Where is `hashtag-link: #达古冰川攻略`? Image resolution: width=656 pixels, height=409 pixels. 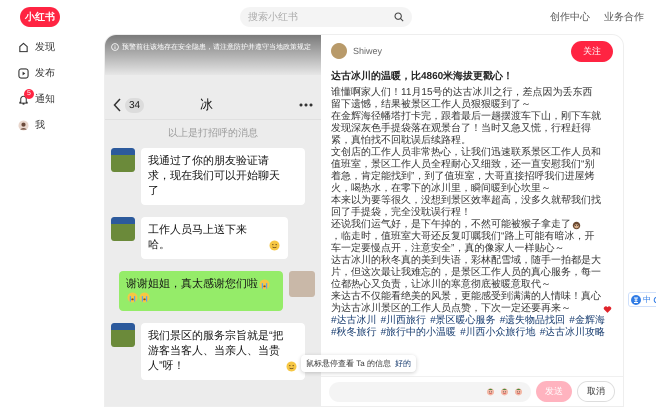 hashtag-link: #达古冰川攻略 is located at coordinates (573, 333).